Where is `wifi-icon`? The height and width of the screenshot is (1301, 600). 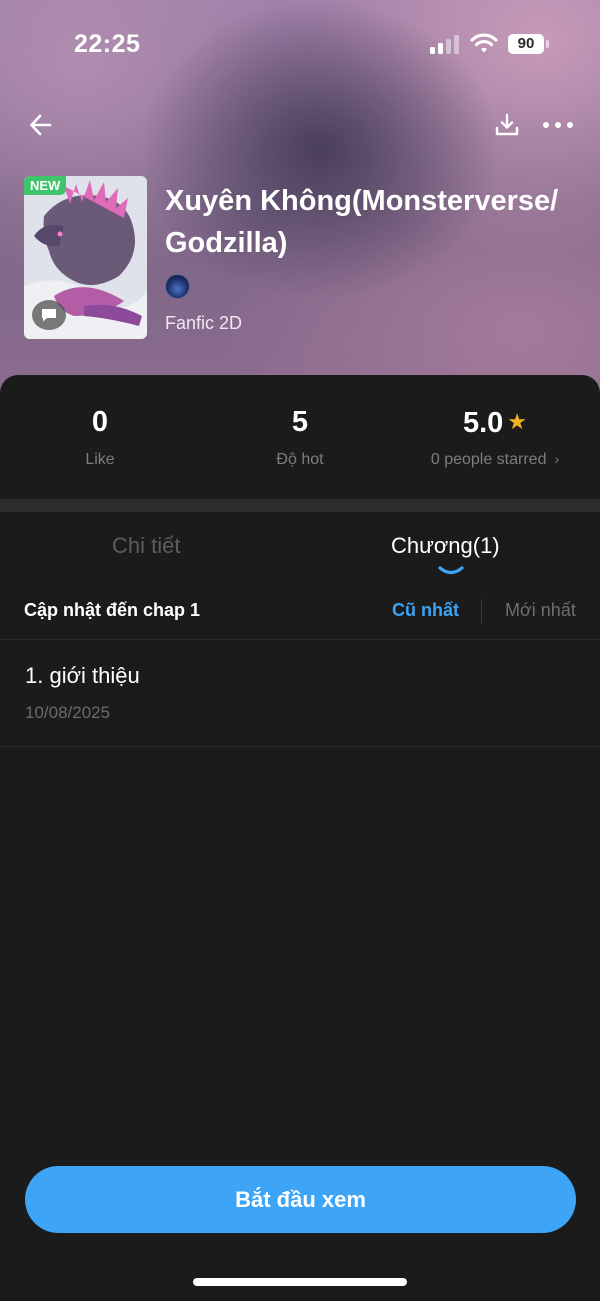 wifi-icon is located at coordinates (484, 43).